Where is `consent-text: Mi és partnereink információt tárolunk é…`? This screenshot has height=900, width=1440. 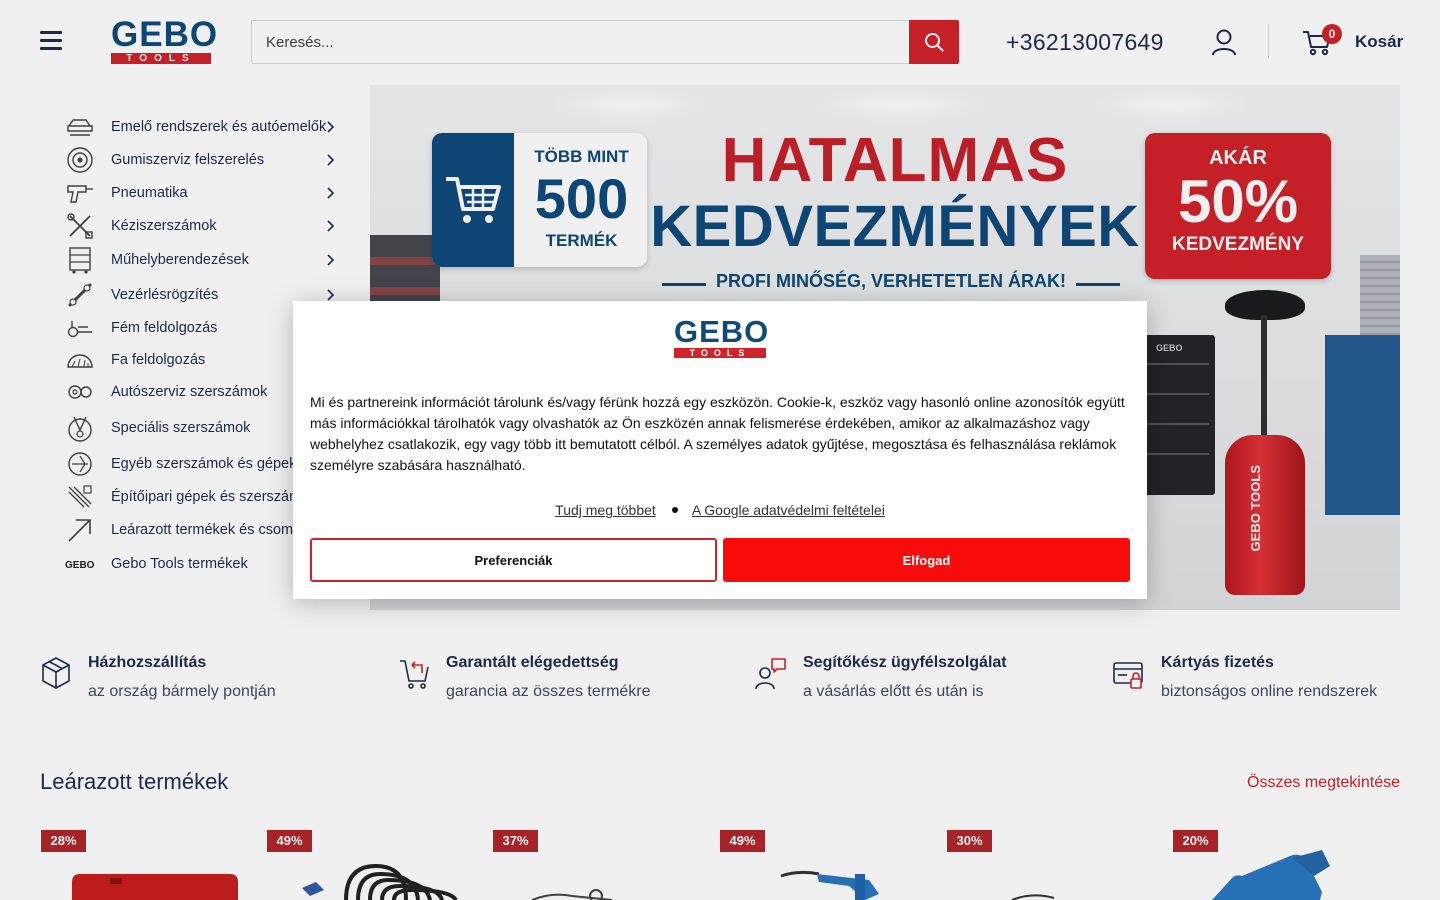
consent-text: Mi és partnereink információt tárolunk é… is located at coordinates (717, 433).